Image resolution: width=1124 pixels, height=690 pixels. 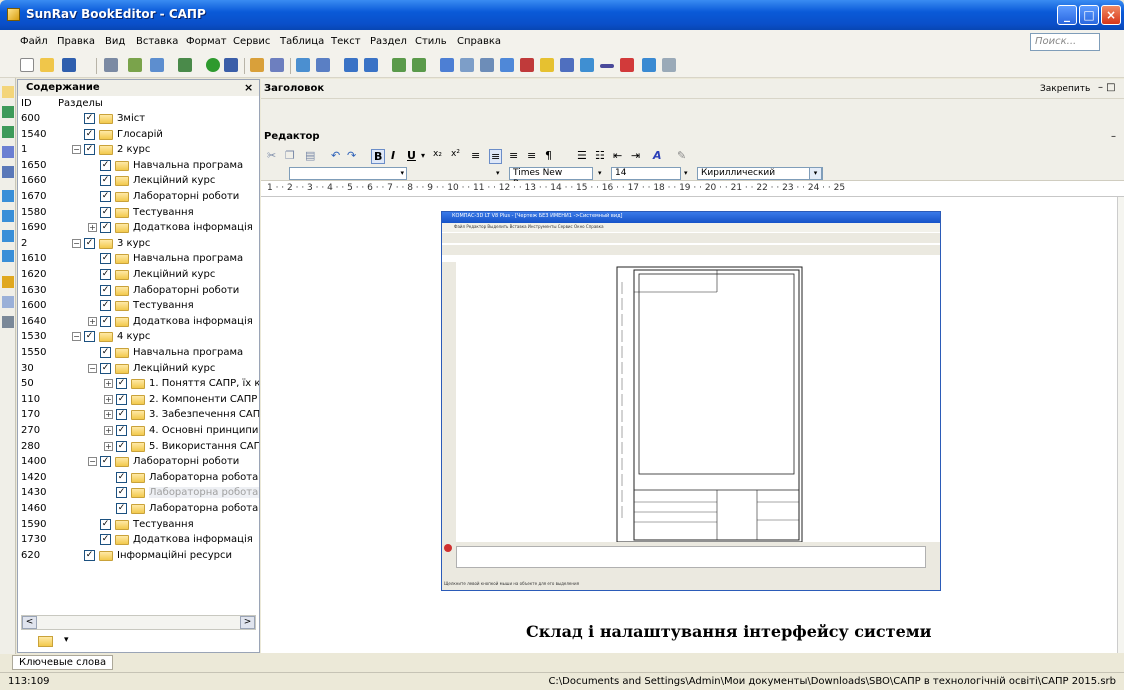 I want to click on align-left-button: ≡, so click(x=475, y=155).